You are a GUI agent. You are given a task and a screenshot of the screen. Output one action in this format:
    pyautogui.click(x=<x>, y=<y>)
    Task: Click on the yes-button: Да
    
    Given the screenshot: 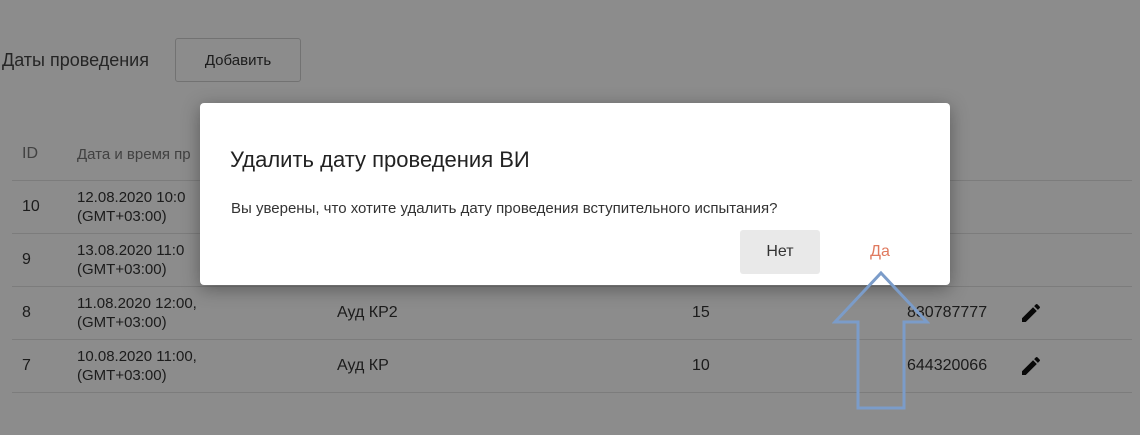 What is the action you would take?
    pyautogui.click(x=880, y=252)
    